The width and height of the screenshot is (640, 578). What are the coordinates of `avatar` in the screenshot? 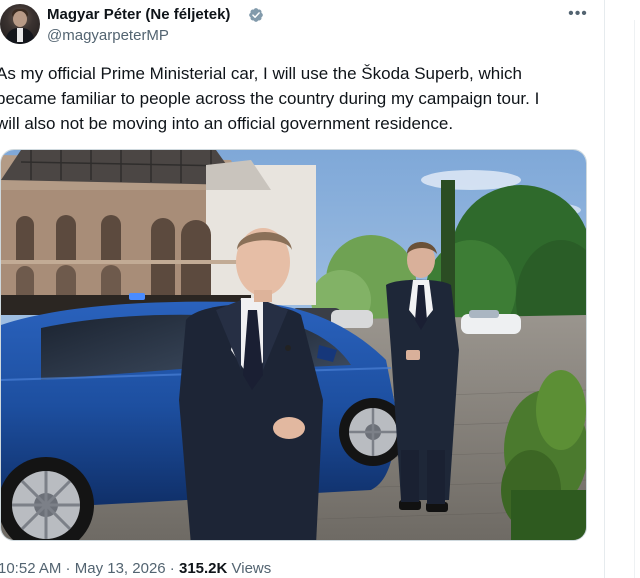 It's located at (20, 24).